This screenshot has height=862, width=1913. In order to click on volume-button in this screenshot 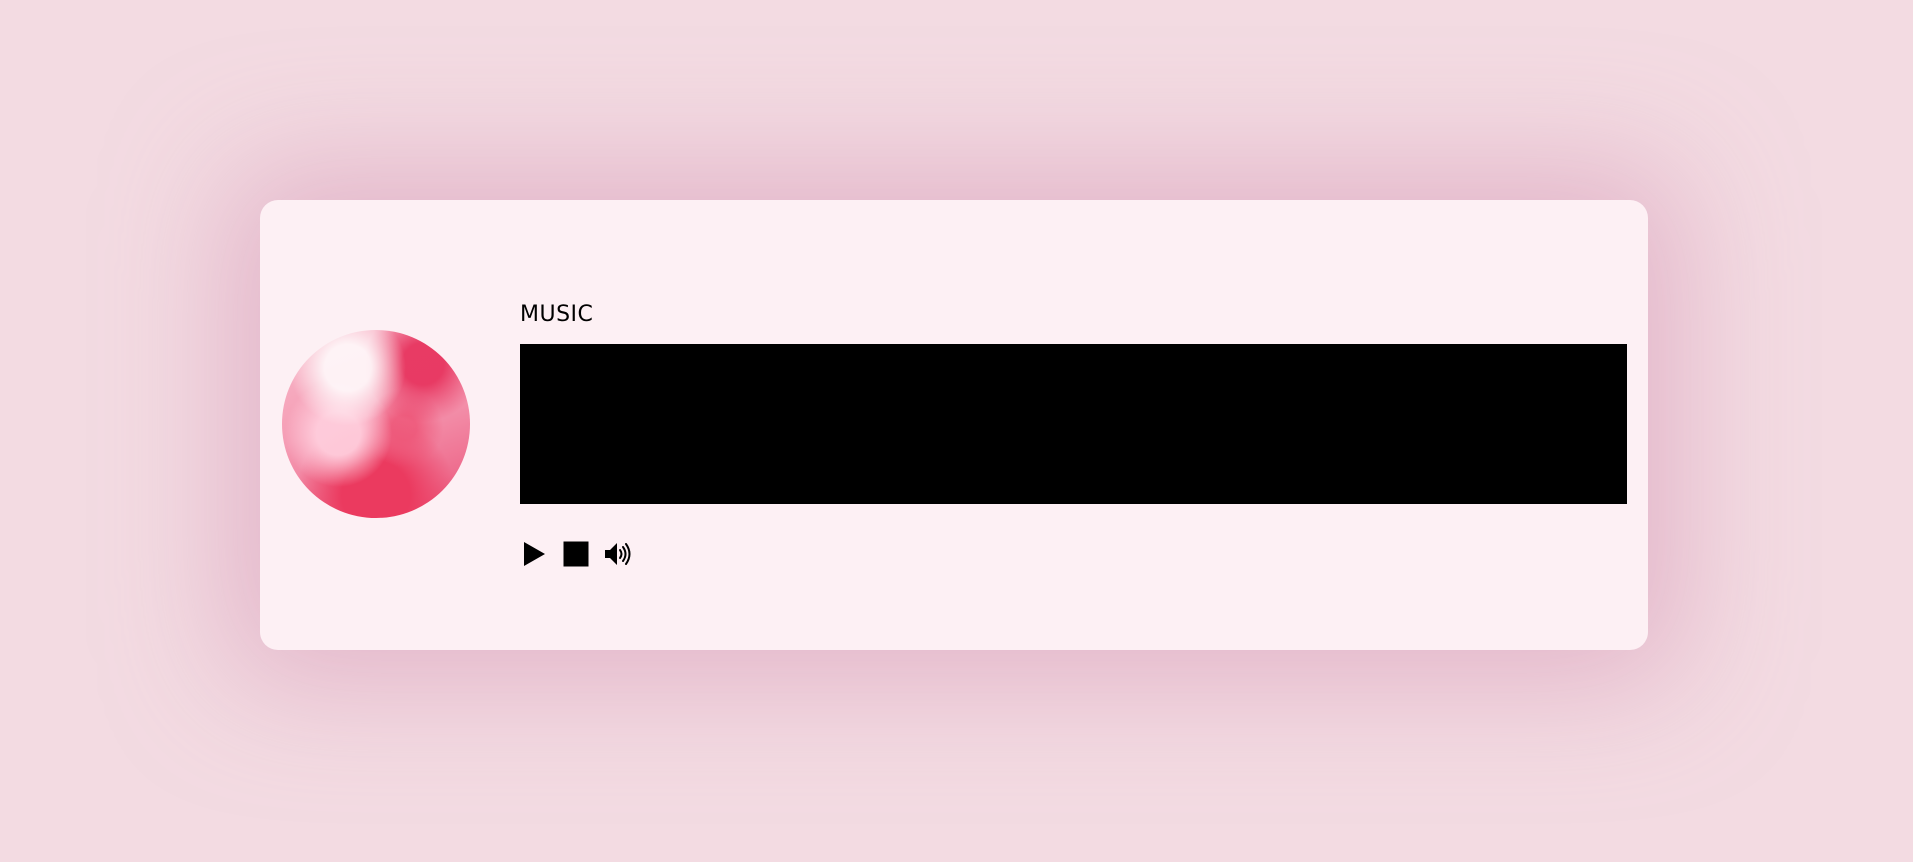, I will do `click(618, 554)`.